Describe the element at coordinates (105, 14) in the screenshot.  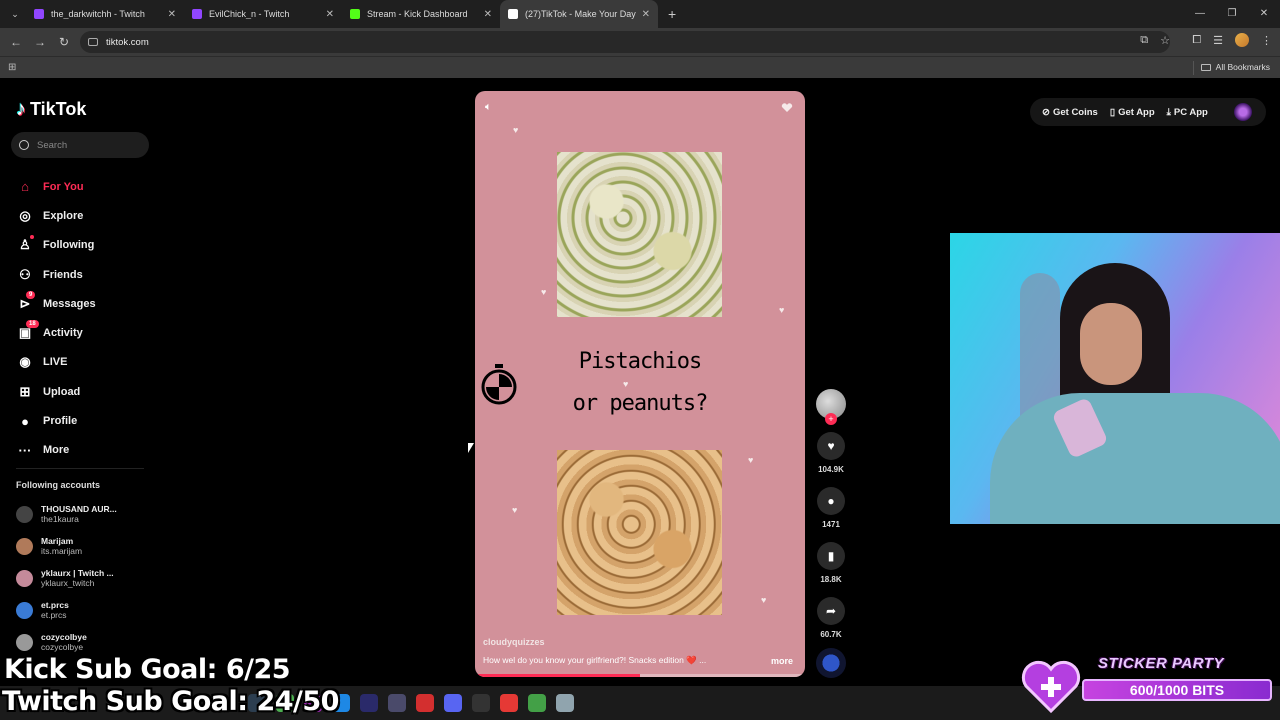
I see `browser-tab: the_darkwitchh - Twitch ✕` at that location.